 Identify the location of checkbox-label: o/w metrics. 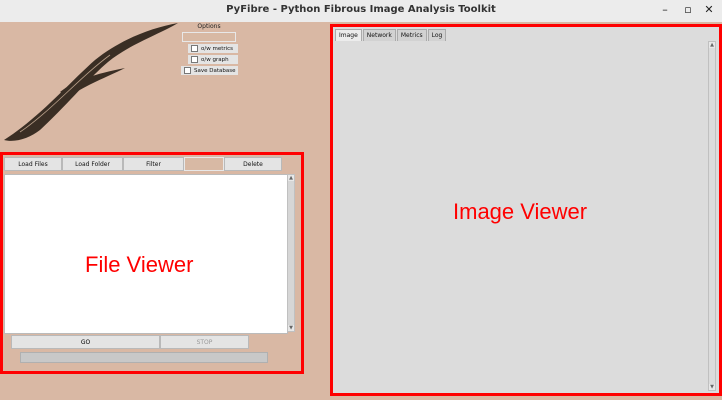
(217, 48).